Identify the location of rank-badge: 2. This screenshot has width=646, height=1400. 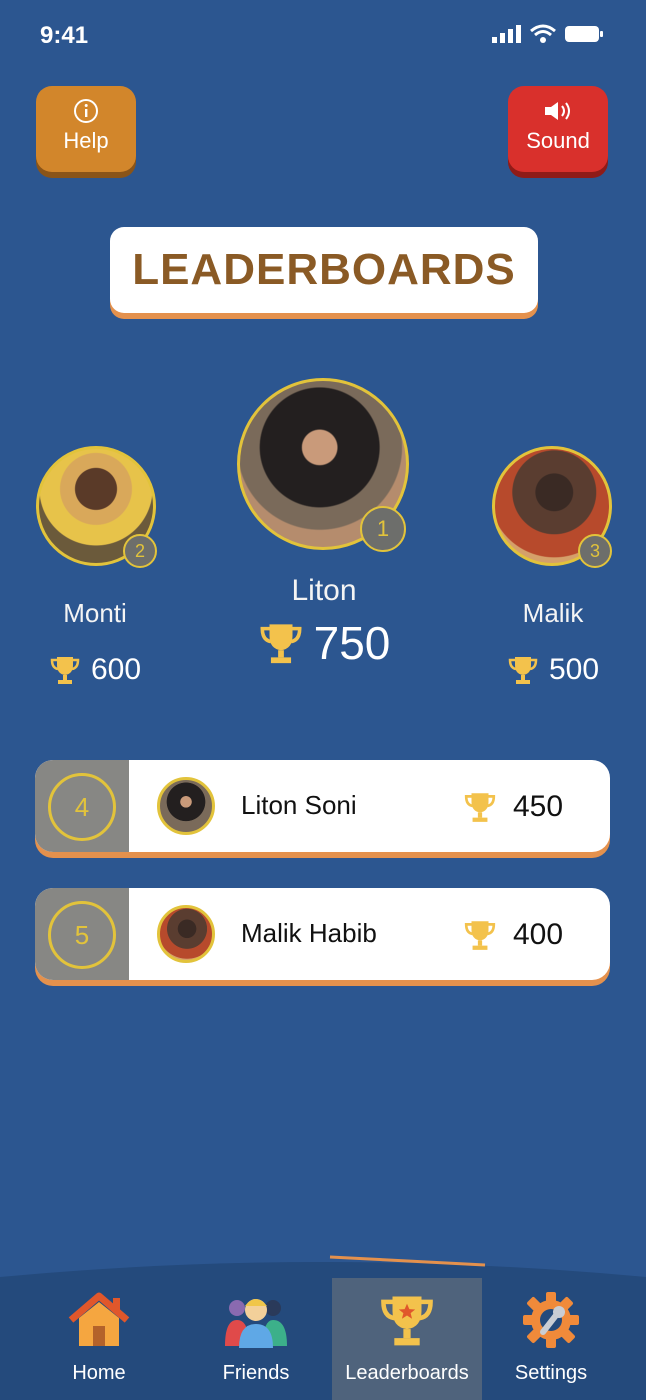
(140, 551).